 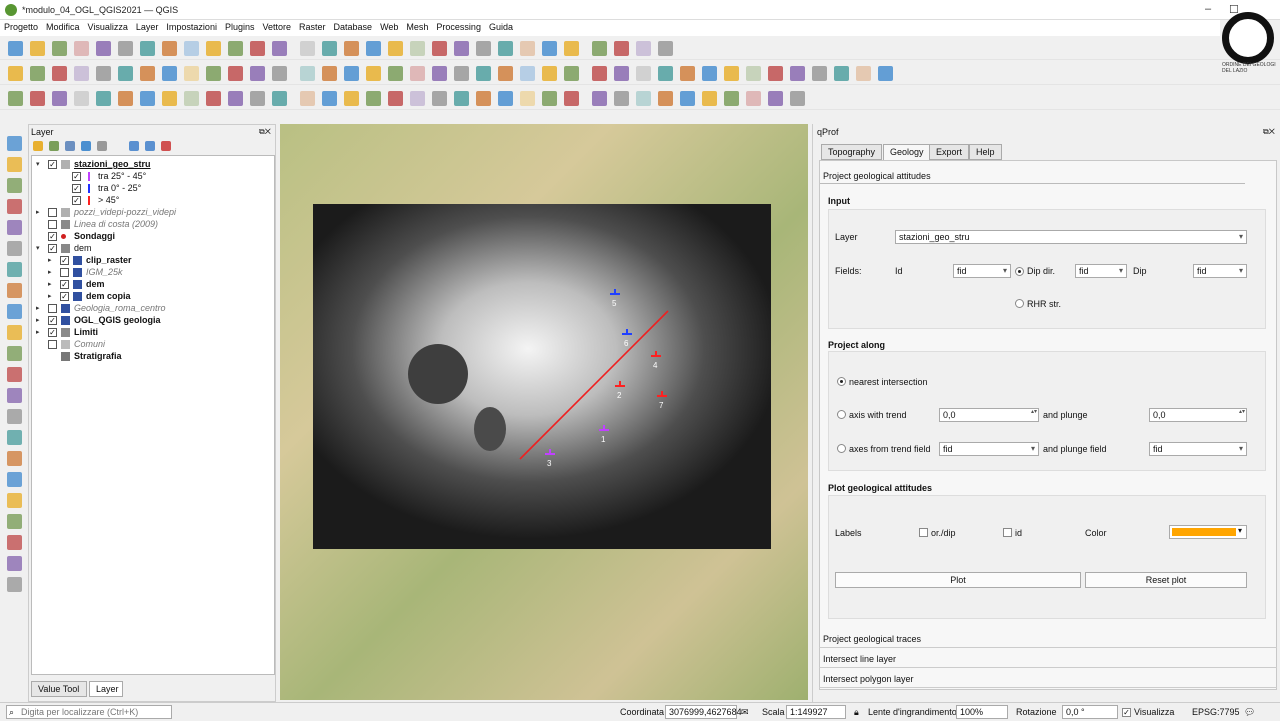 I want to click on add-group-icon, so click(x=54, y=146).